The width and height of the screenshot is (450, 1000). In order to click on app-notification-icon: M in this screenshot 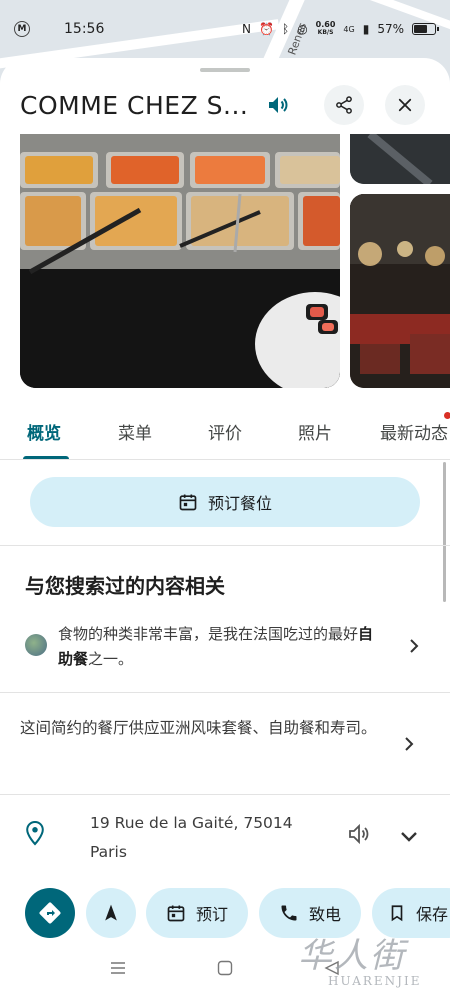, I will do `click(22, 29)`.